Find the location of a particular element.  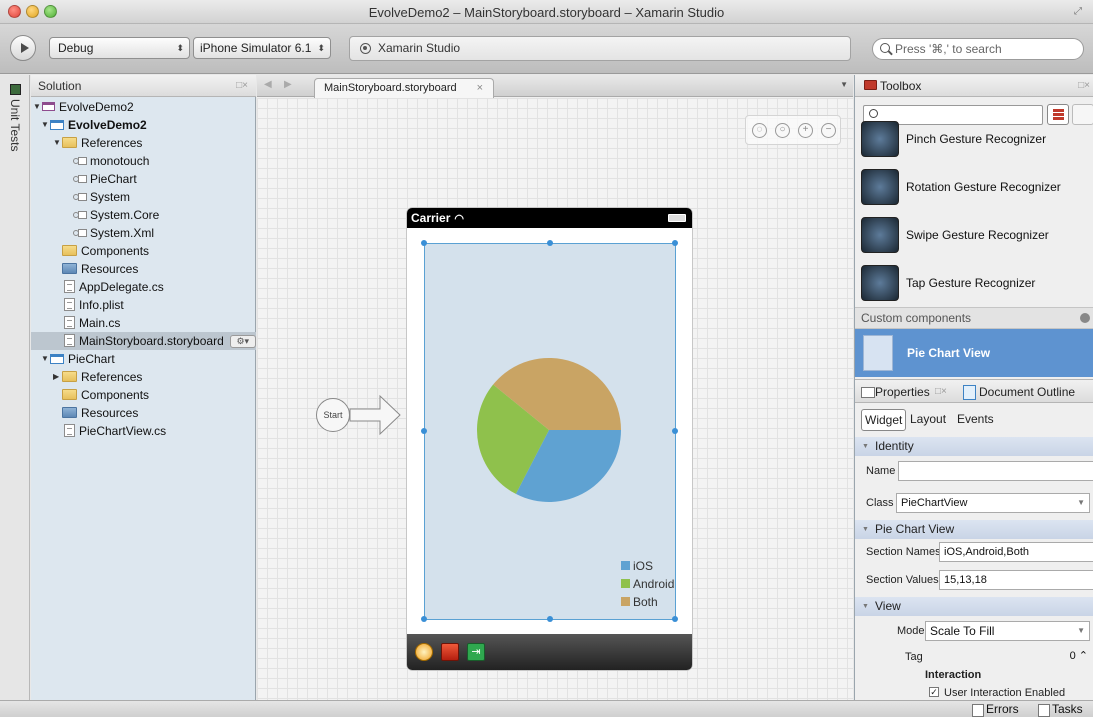

forward-arrow-icon: ▶ is located at coordinates (288, 84).